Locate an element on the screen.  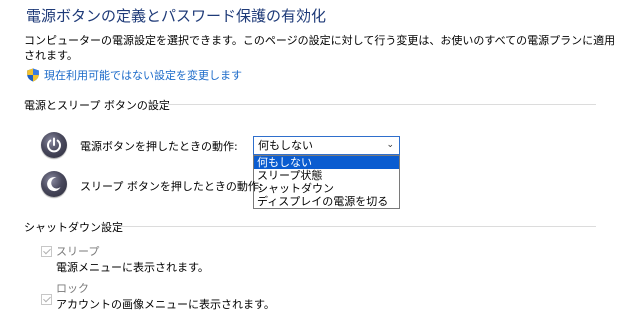
dropdown-option-shutdown: シャットダウン is located at coordinates (326, 188).